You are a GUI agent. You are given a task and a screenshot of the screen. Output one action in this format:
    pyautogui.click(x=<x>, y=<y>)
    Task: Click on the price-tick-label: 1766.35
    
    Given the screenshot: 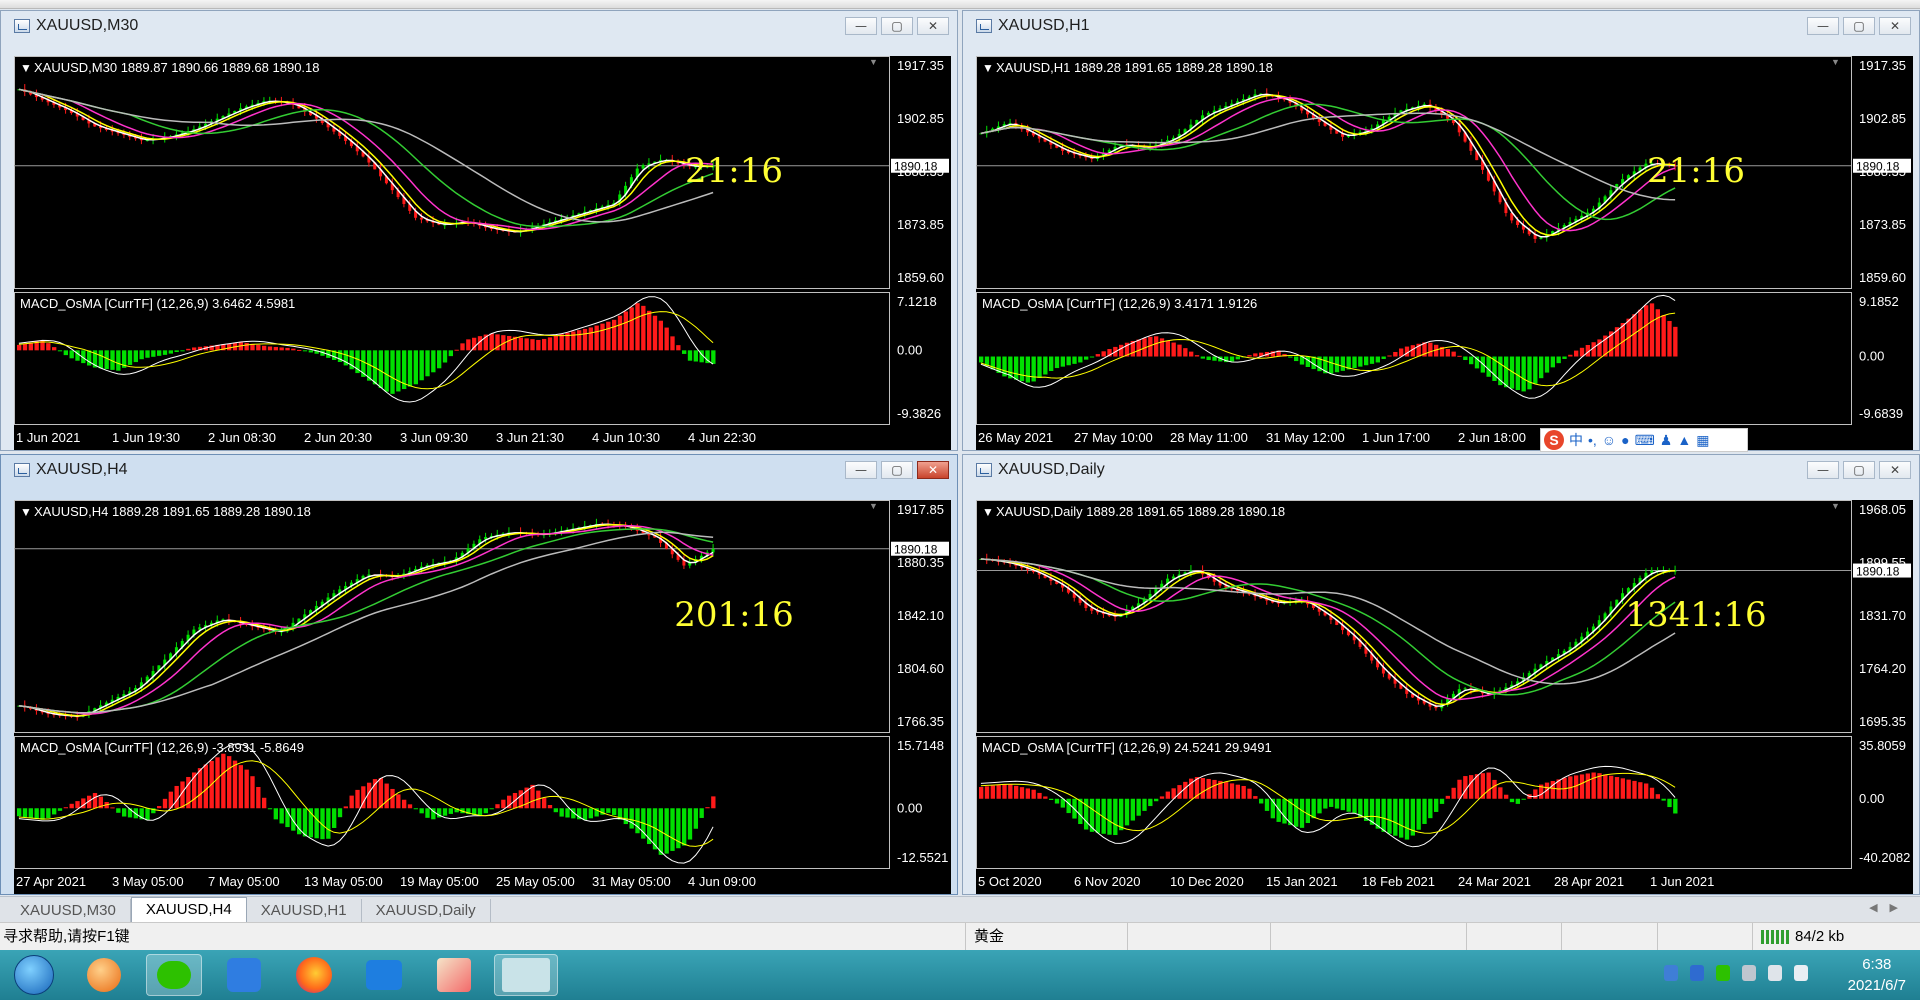 What is the action you would take?
    pyautogui.click(x=920, y=721)
    